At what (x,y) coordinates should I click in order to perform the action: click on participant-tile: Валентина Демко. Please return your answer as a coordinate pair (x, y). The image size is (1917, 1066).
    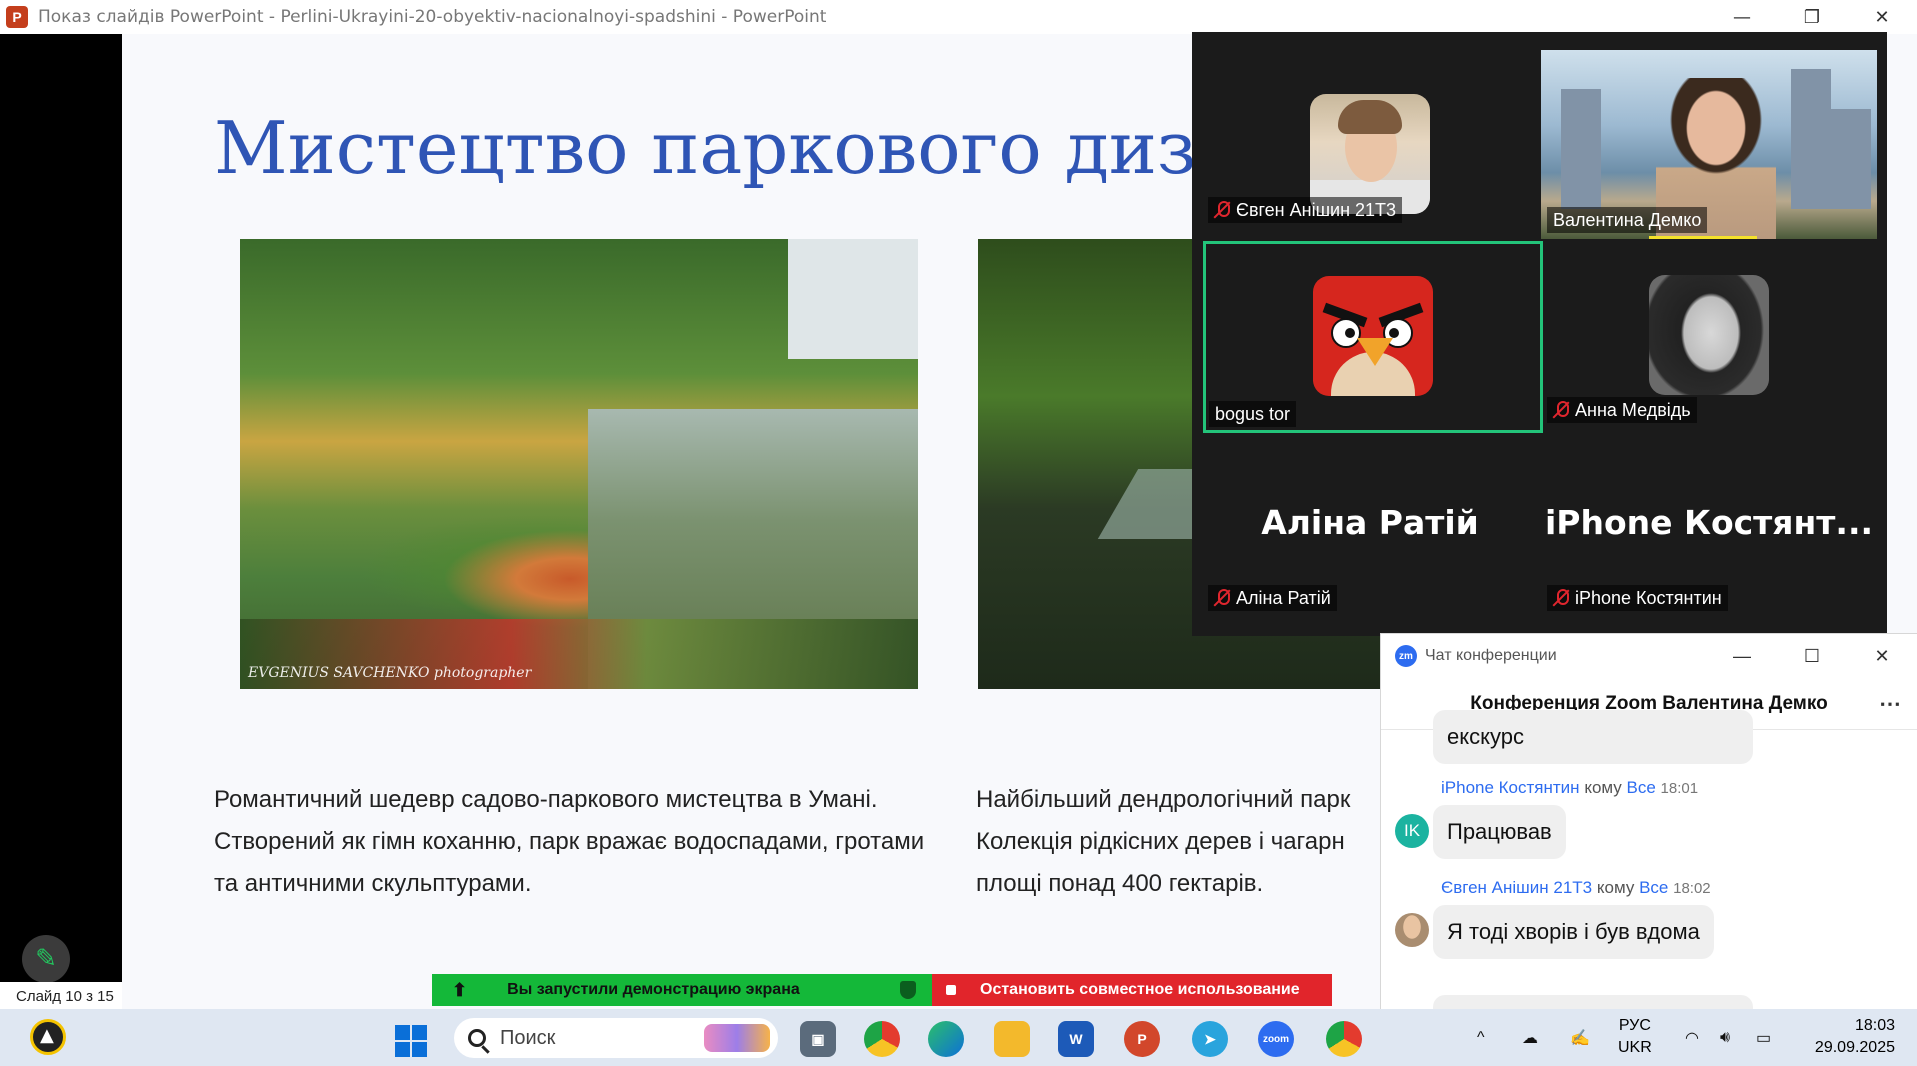
    Looking at the image, I should click on (1709, 144).